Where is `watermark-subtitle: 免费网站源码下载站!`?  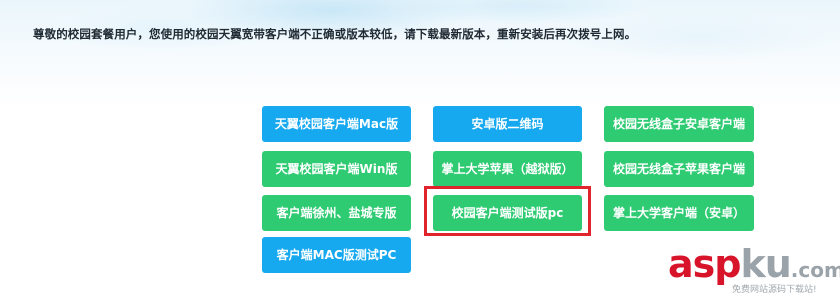
watermark-subtitle: 免费网站源码下载站! is located at coordinates (774, 290).